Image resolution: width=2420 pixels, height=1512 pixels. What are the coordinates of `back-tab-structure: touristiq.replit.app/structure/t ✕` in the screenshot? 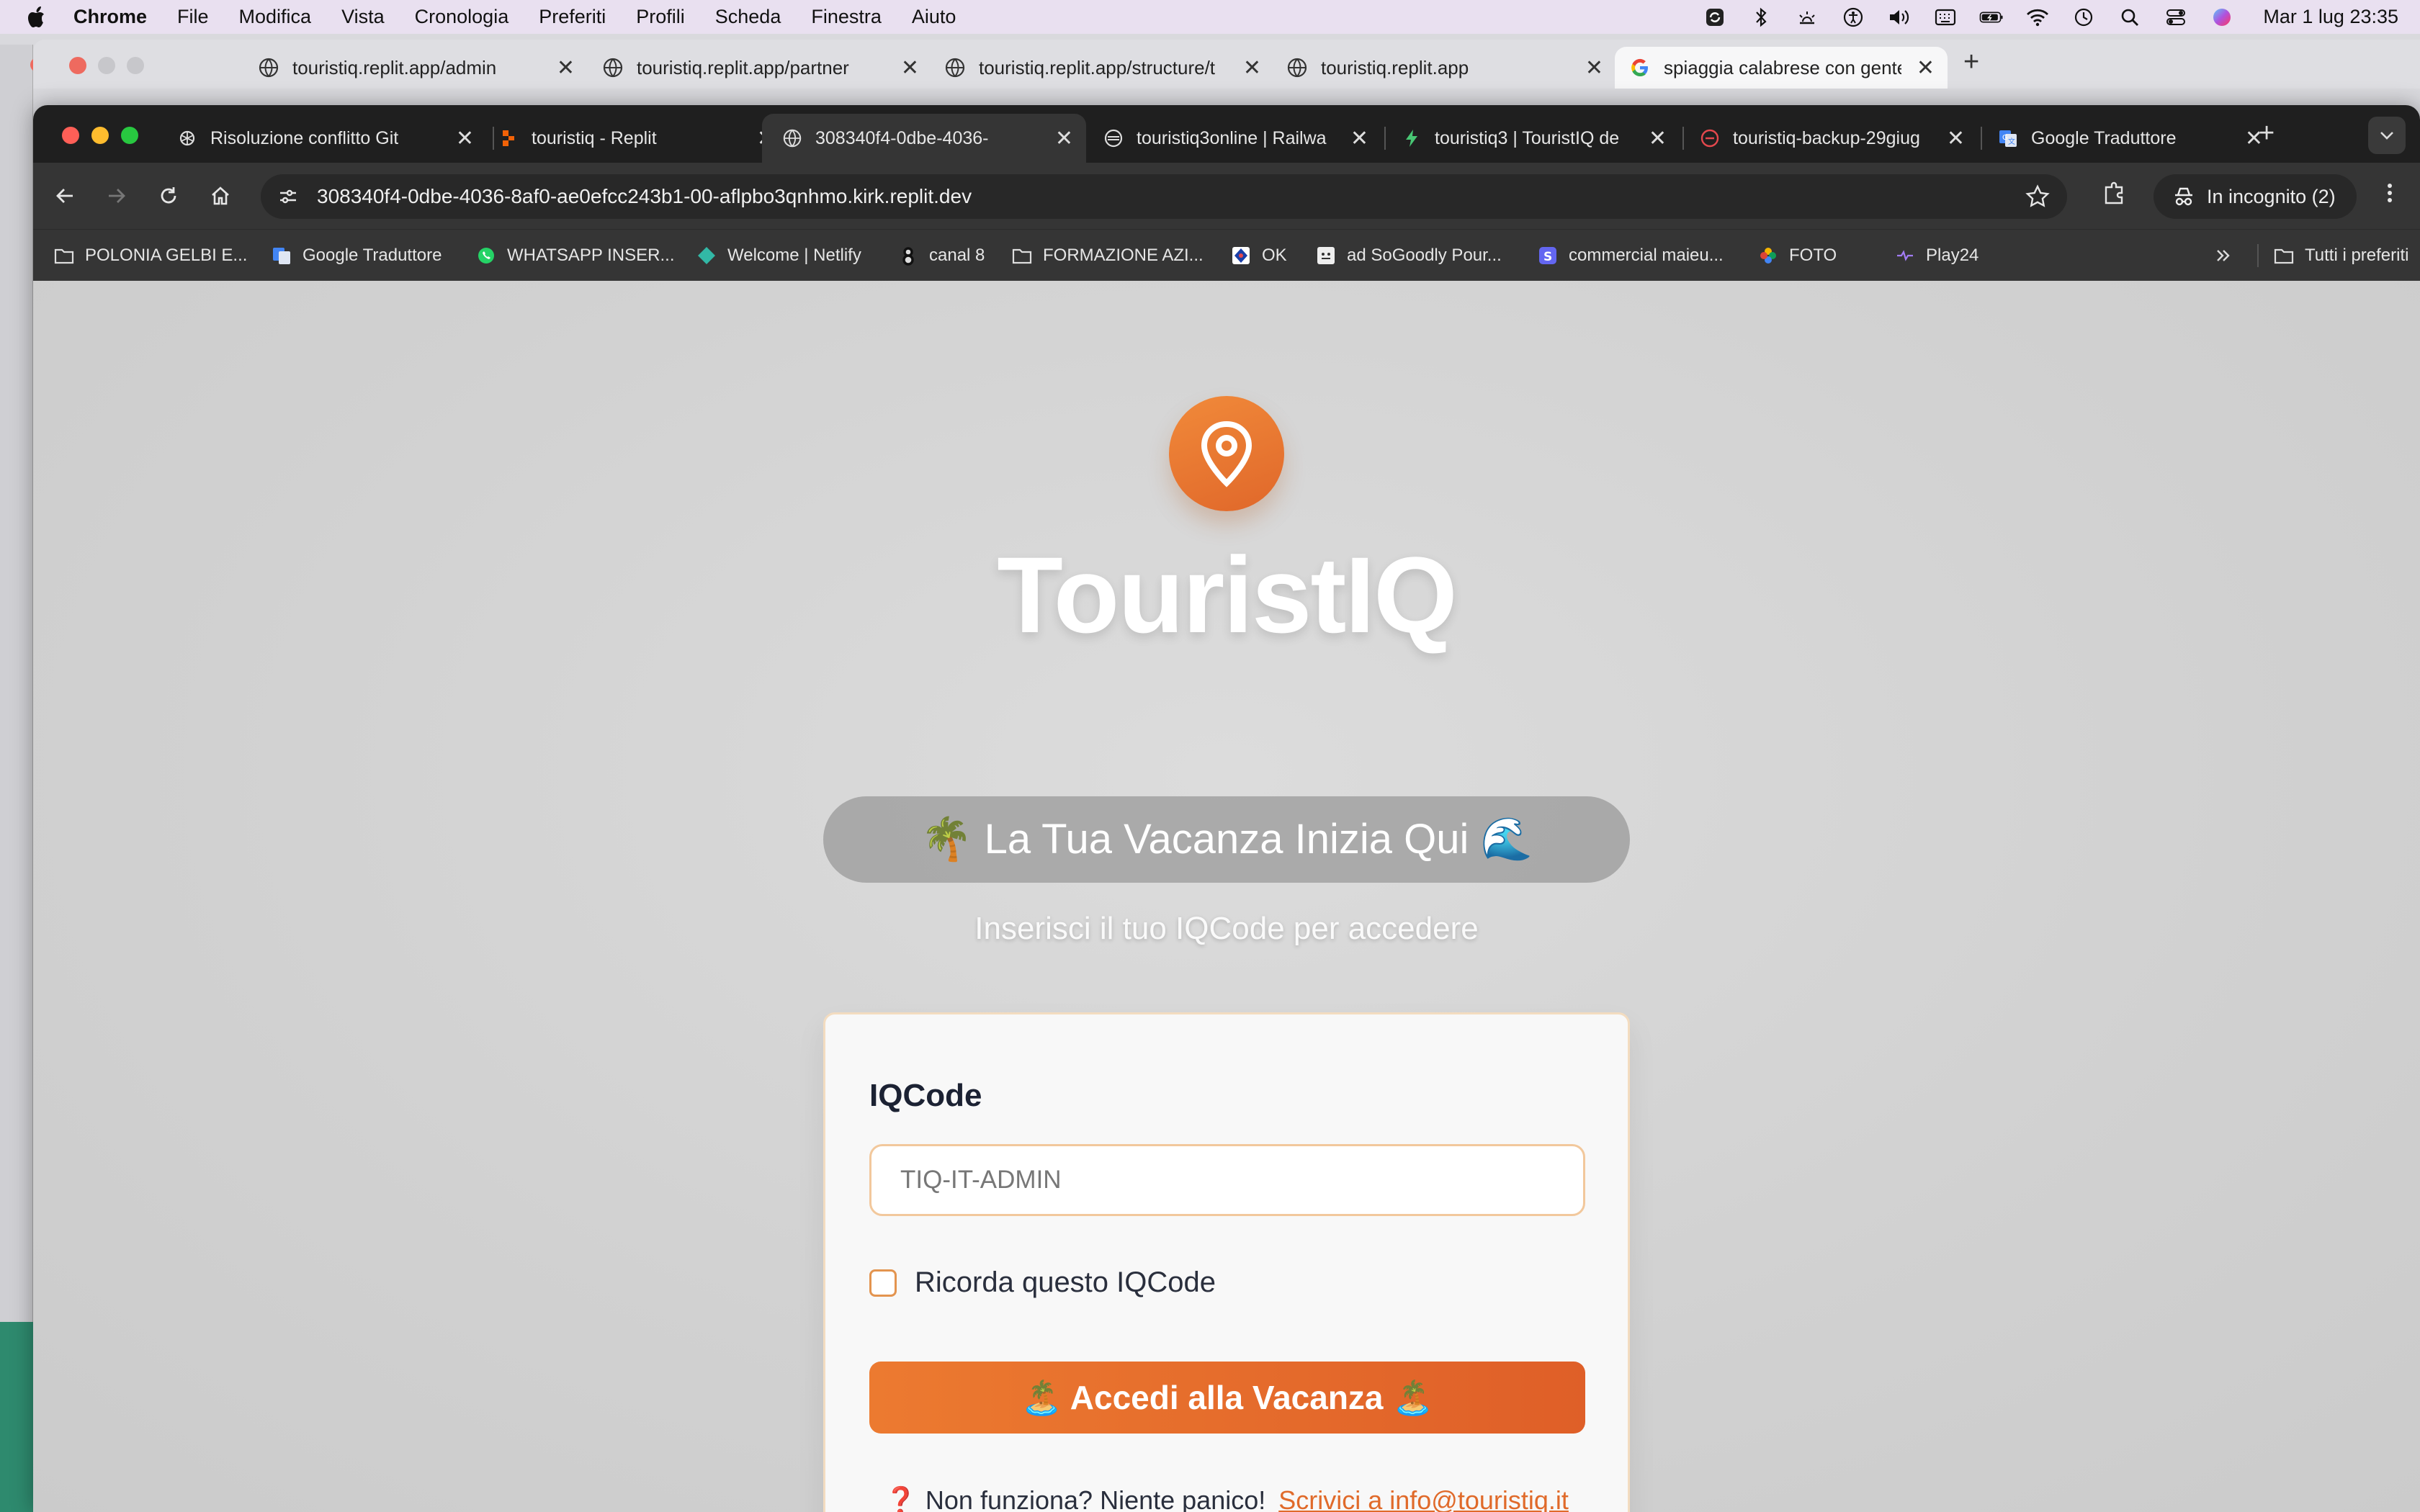 It's located at (1102, 68).